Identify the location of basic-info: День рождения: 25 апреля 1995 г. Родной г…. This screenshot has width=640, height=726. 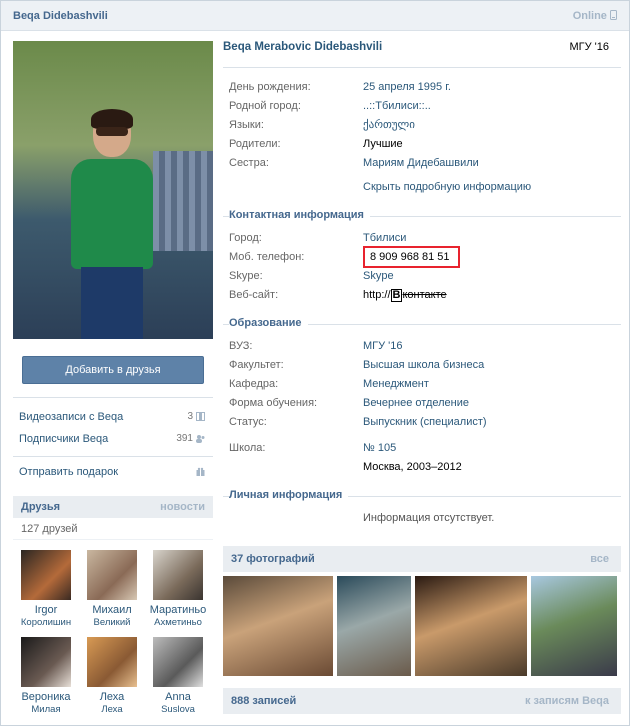
(425, 125).